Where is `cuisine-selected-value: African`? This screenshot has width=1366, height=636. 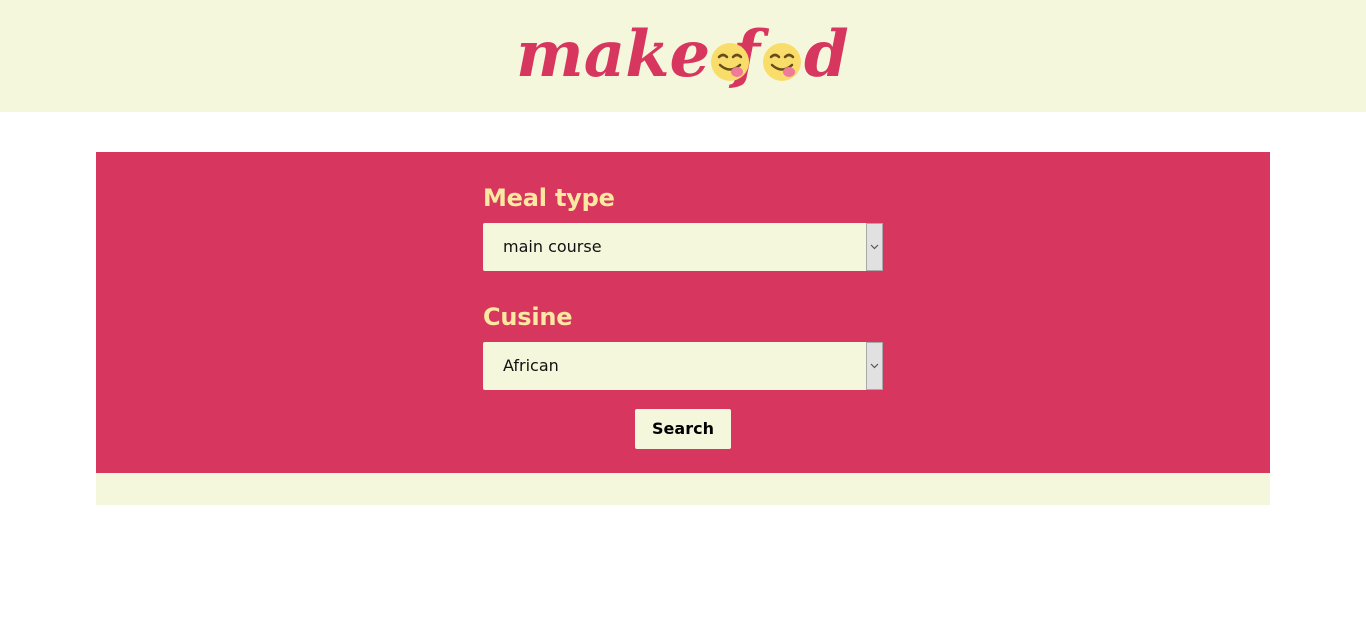
cuisine-selected-value: African is located at coordinates (531, 365).